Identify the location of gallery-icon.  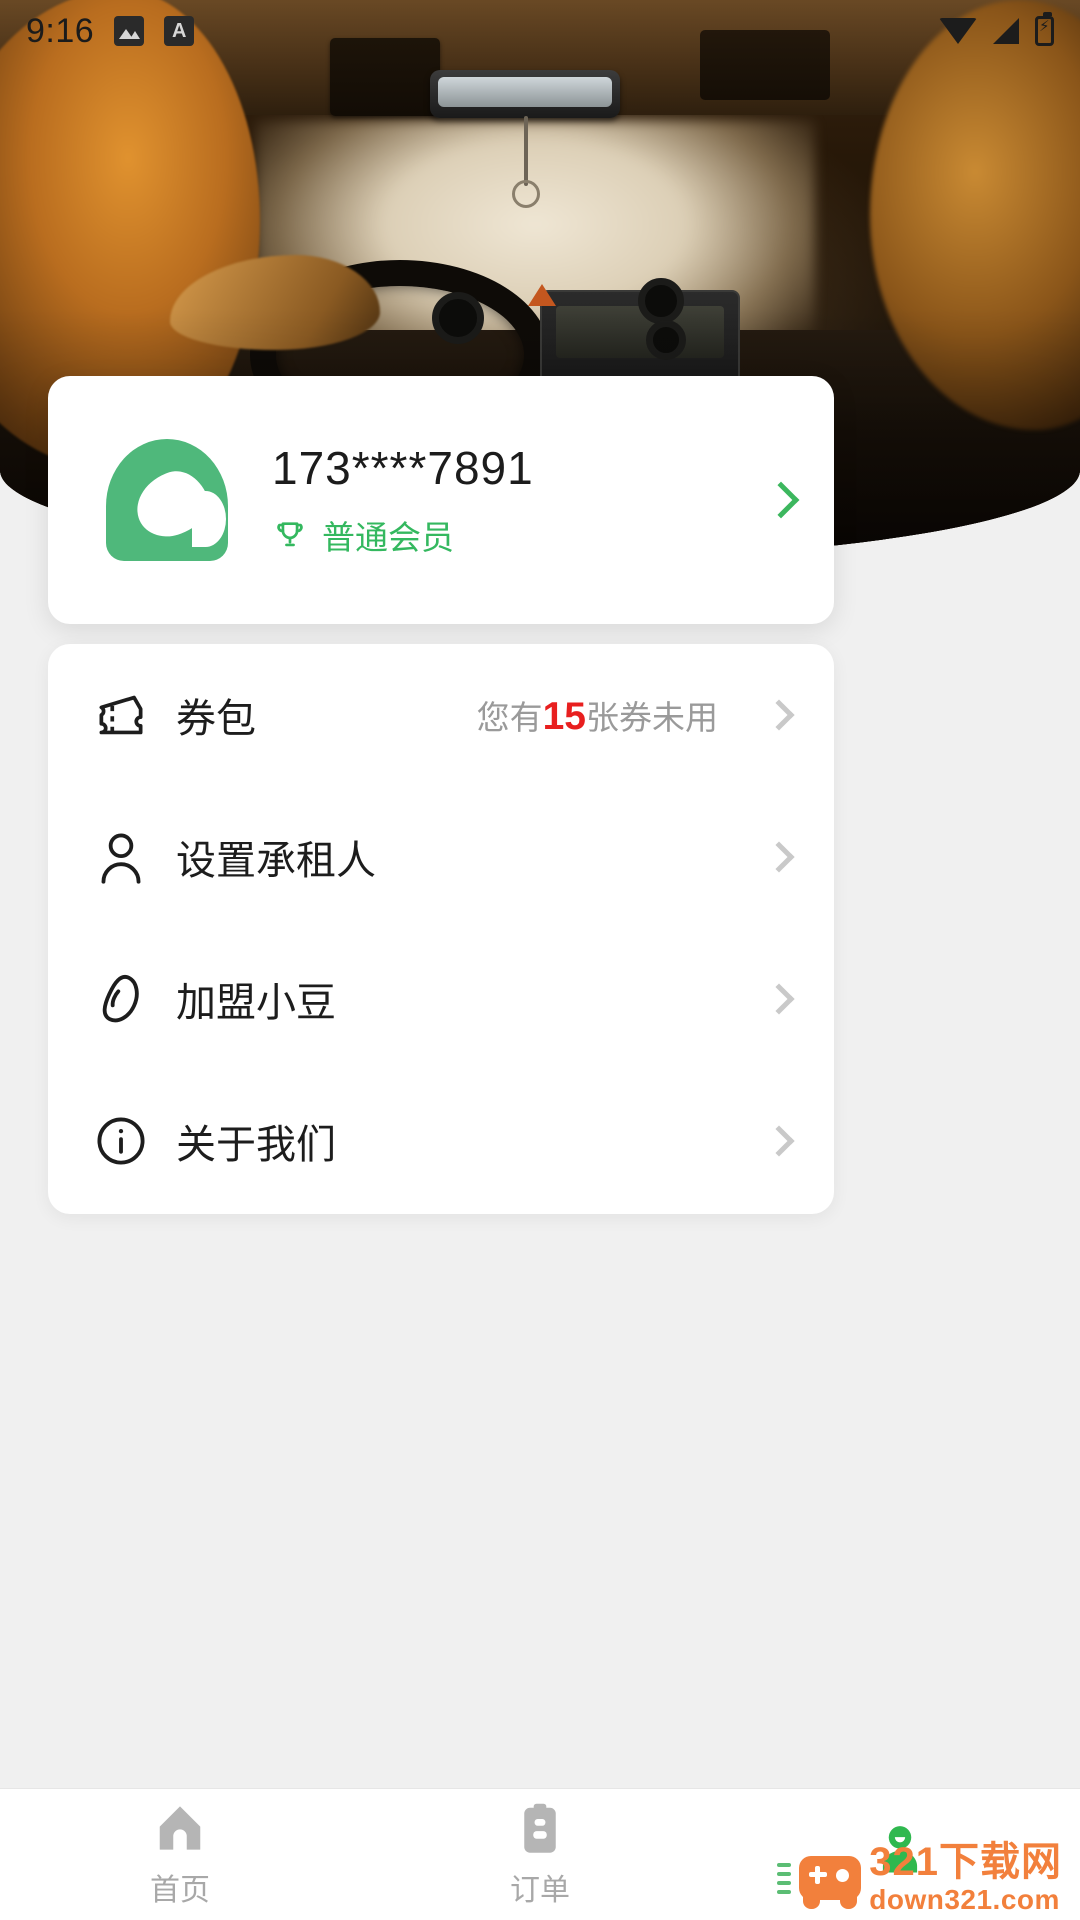
(129, 31).